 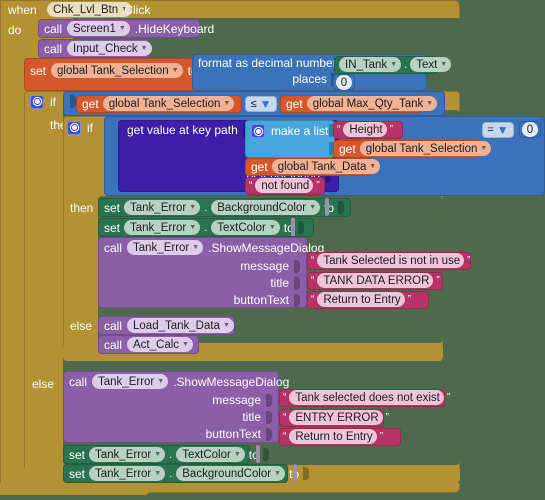 I want to click on not-found-text-block: “ not found ”, so click(x=285, y=186).